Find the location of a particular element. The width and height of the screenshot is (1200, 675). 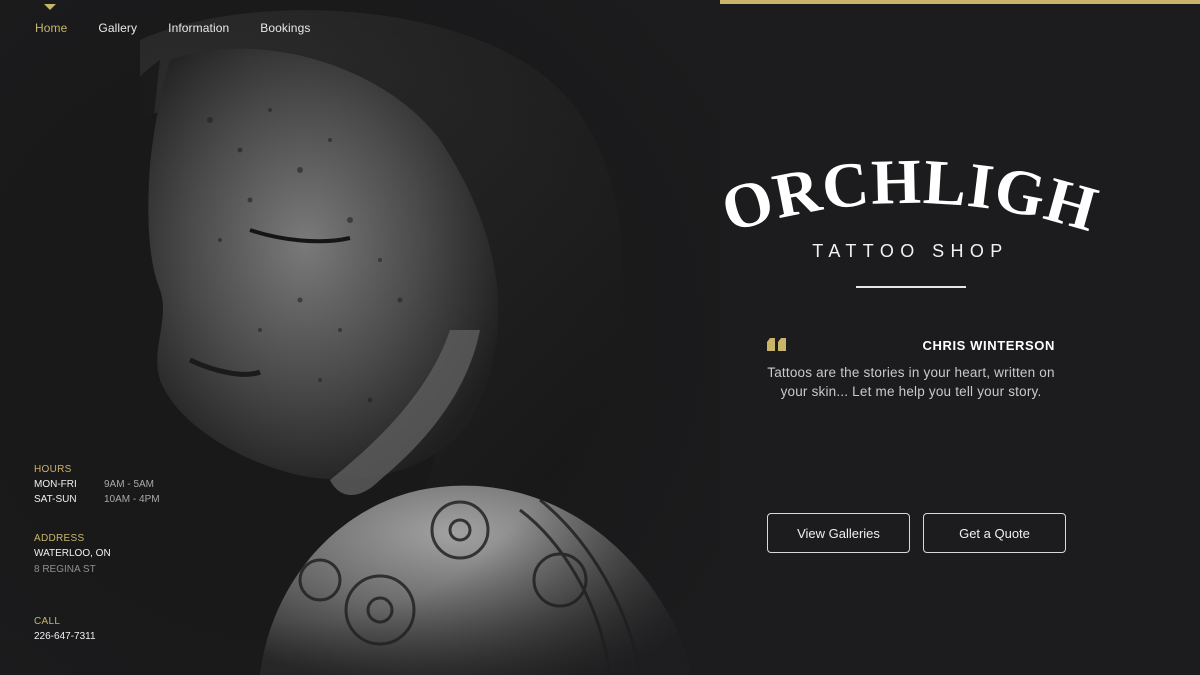

call-label: CALL is located at coordinates (47, 621).